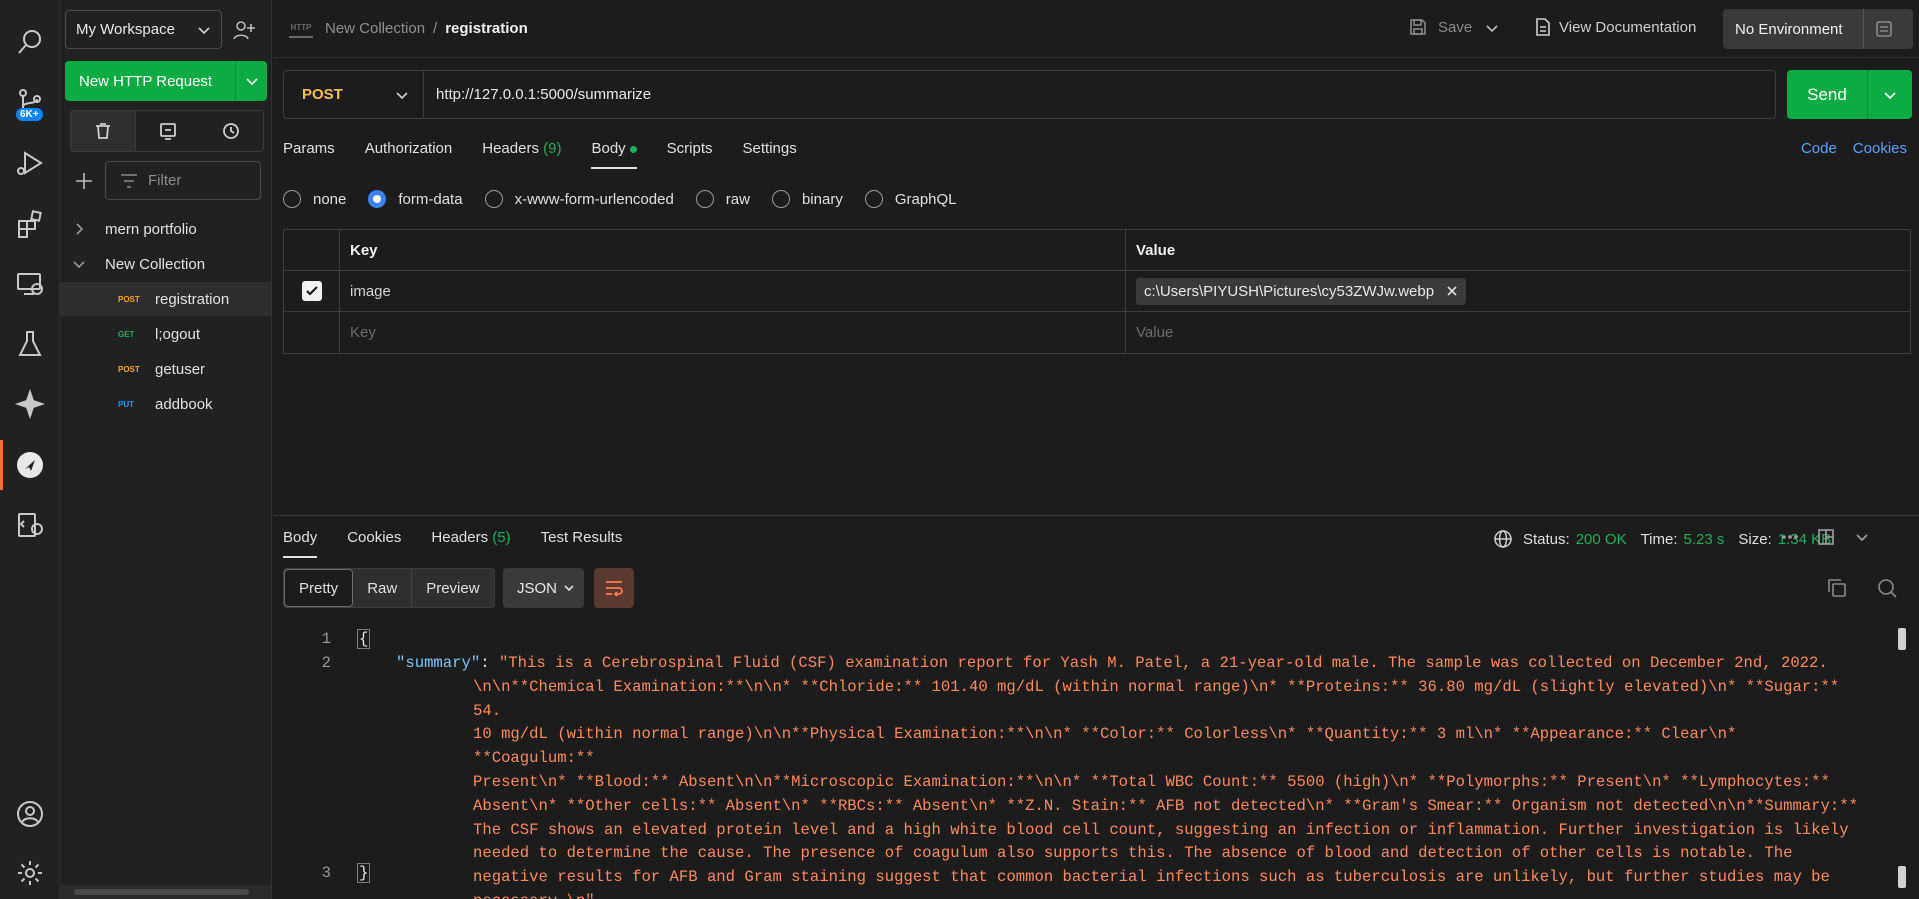 The width and height of the screenshot is (1919, 899). What do you see at coordinates (1518, 332) in the screenshot?
I see `value-placeholder: Value` at bounding box center [1518, 332].